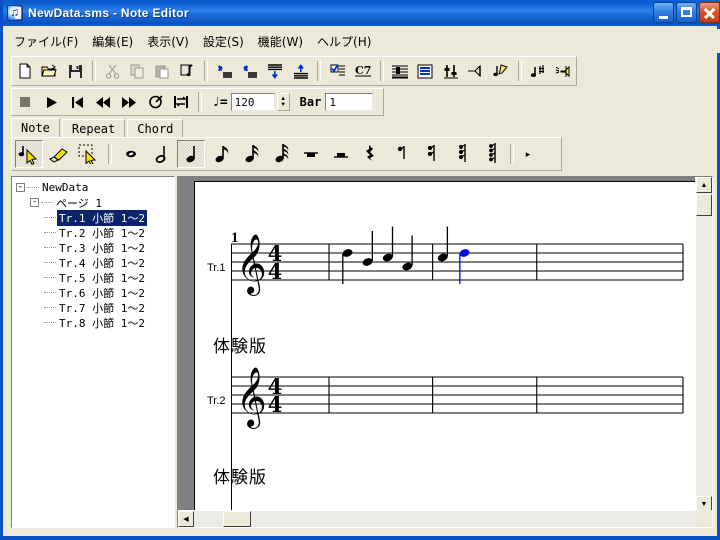 This screenshot has width=720, height=540. Describe the element at coordinates (35, 127) in the screenshot. I see `tab-note: Note` at that location.